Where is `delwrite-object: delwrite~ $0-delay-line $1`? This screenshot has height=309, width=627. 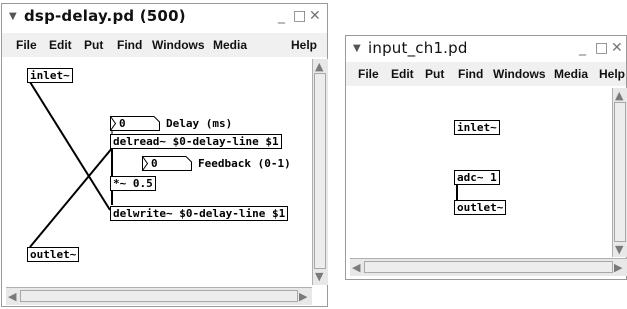
delwrite-object: delwrite~ $0-delay-line $1 is located at coordinates (199, 213).